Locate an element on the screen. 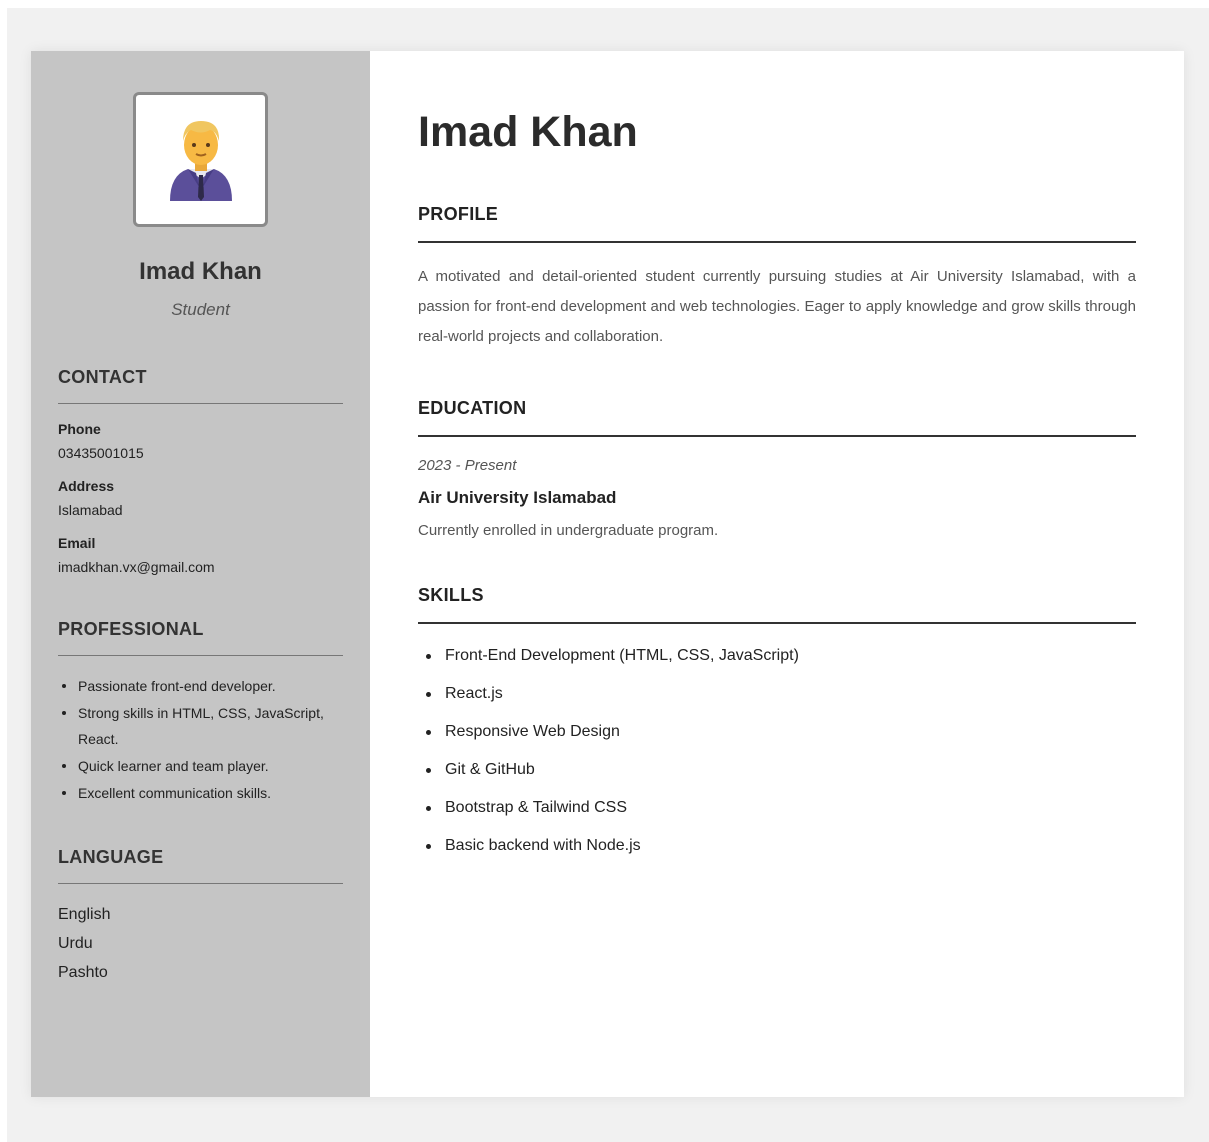 The width and height of the screenshot is (1209, 1142). education-date: 2023 - Present is located at coordinates (467, 465).